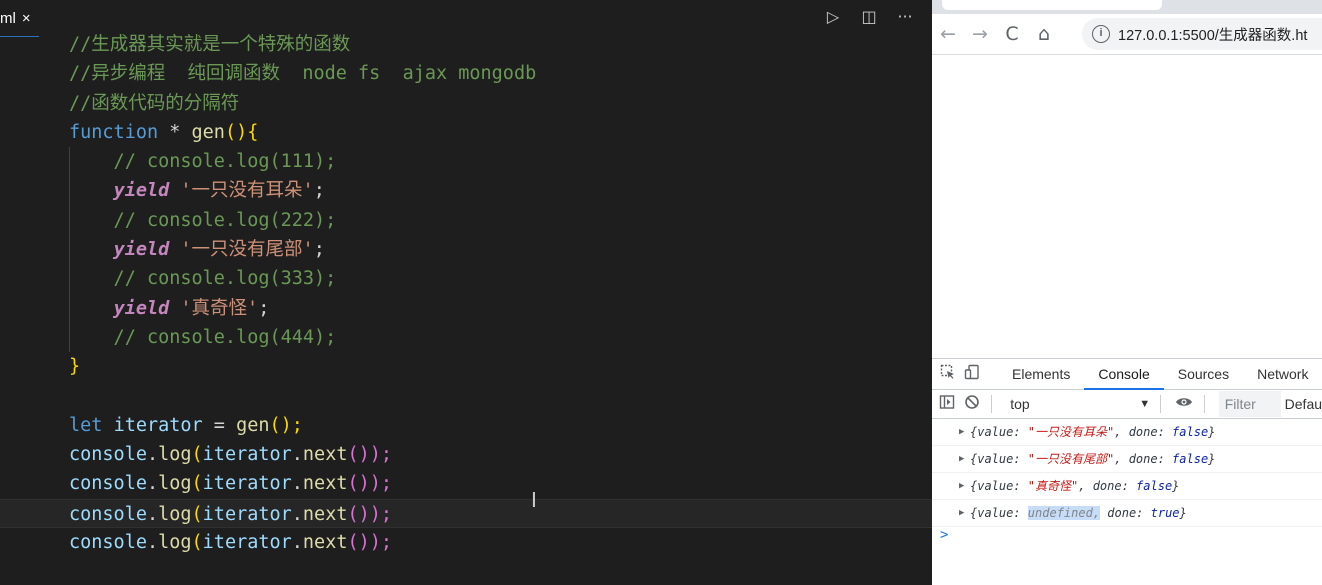  Describe the element at coordinates (203, 337) in the screenshot. I see `code-text: // console.log(444);` at that location.